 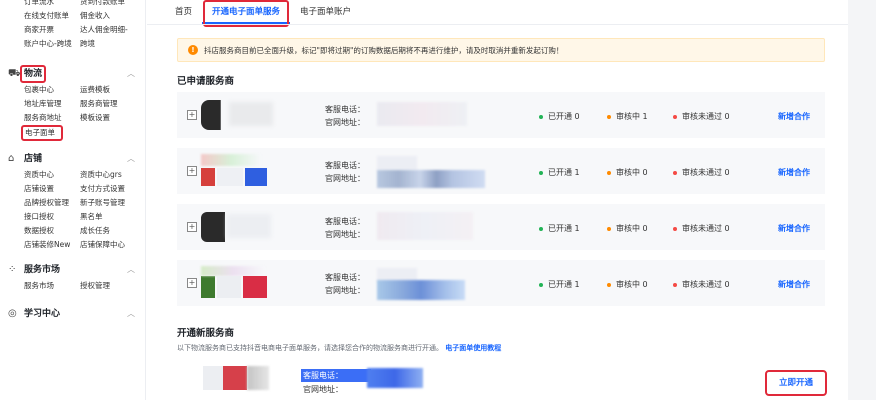 What do you see at coordinates (112, 30) in the screenshot?
I see `sidebar-item: 达人佣金明细-` at bounding box center [112, 30].